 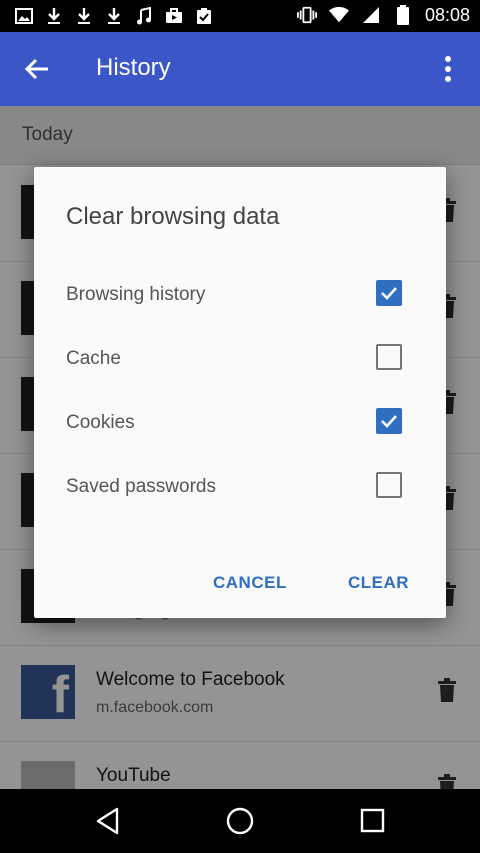 What do you see at coordinates (136, 294) in the screenshot?
I see `option-label: Browsing history` at bounding box center [136, 294].